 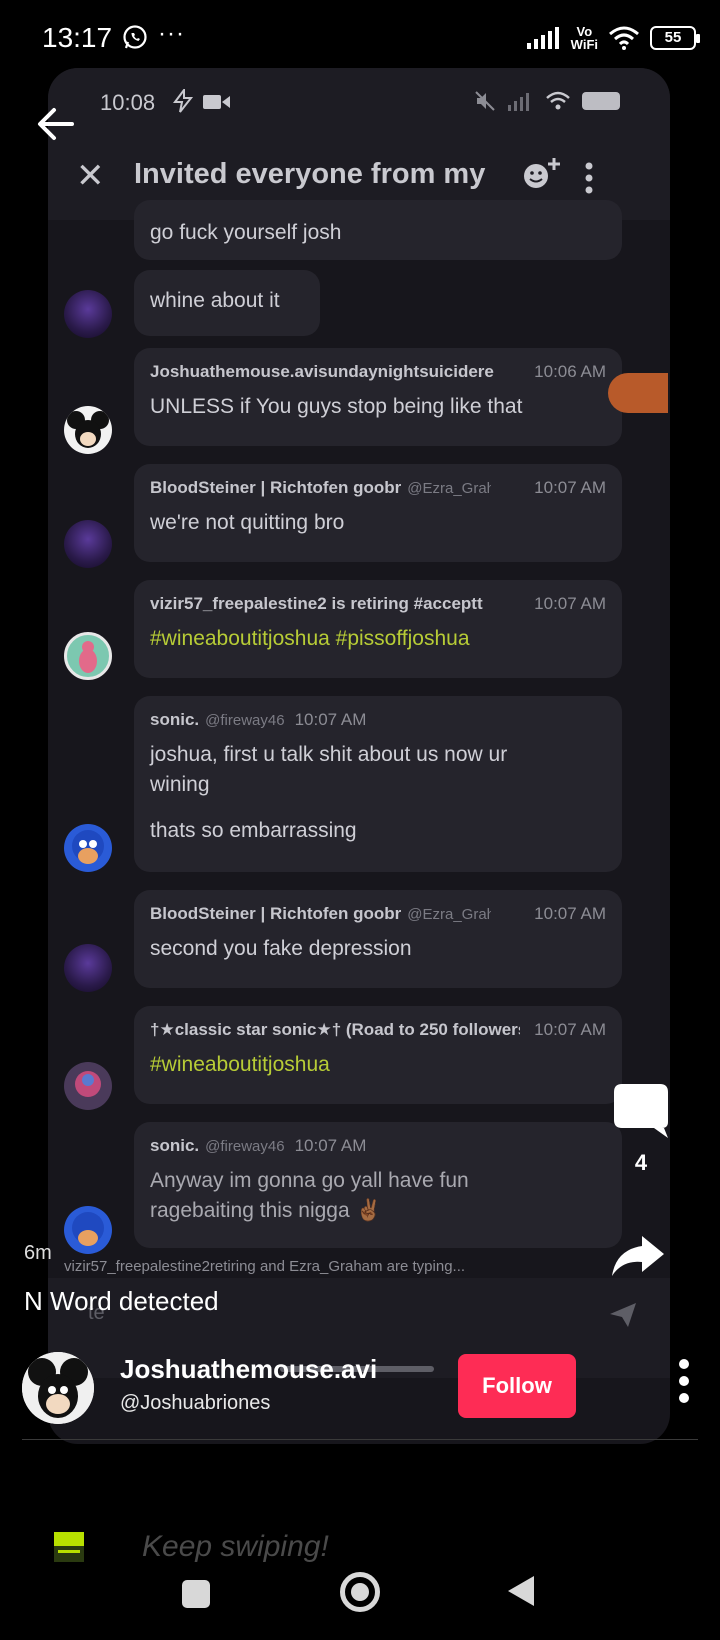 What do you see at coordinates (69, 1547) in the screenshot?
I see `swipe-hint-icon` at bounding box center [69, 1547].